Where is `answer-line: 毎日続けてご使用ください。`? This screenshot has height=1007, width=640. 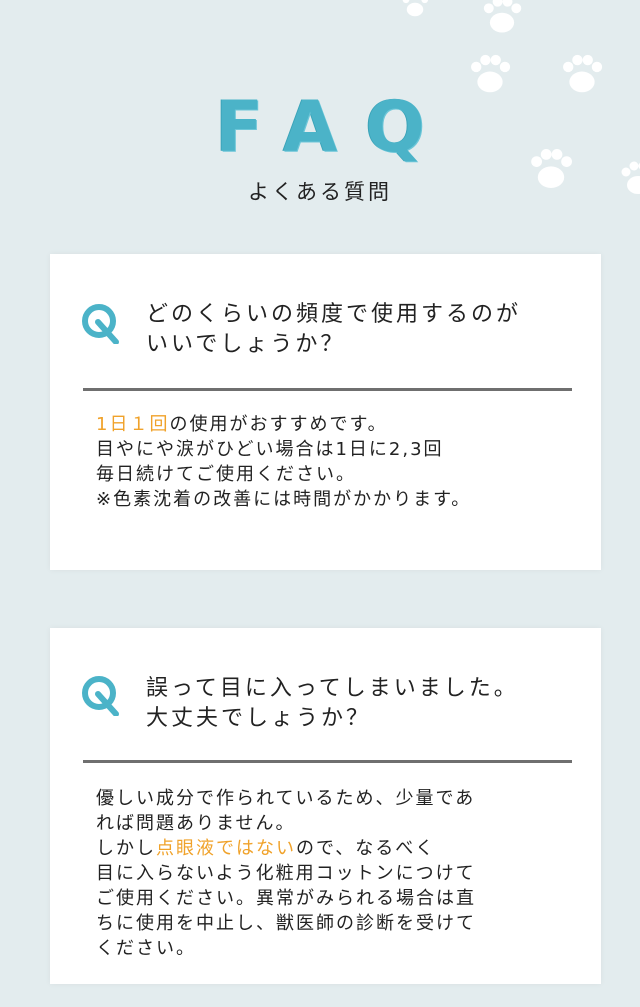 answer-line: 毎日続けてご使用ください。 is located at coordinates (226, 474).